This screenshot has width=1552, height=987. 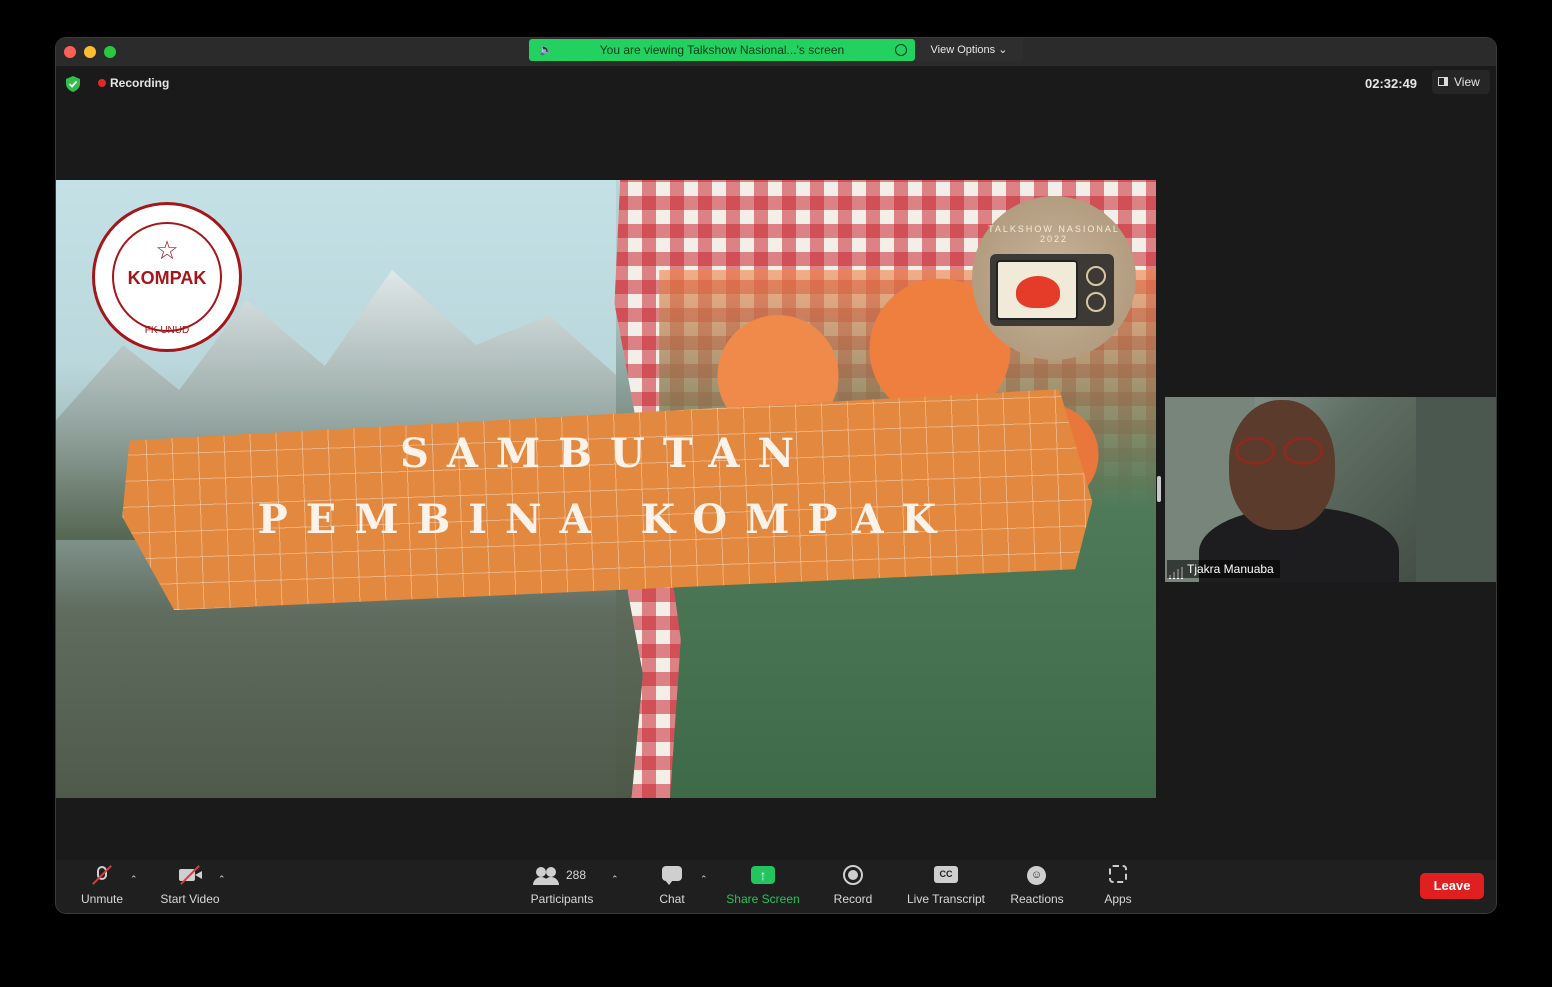 I want to click on chat-button: Chat, so click(x=672, y=885).